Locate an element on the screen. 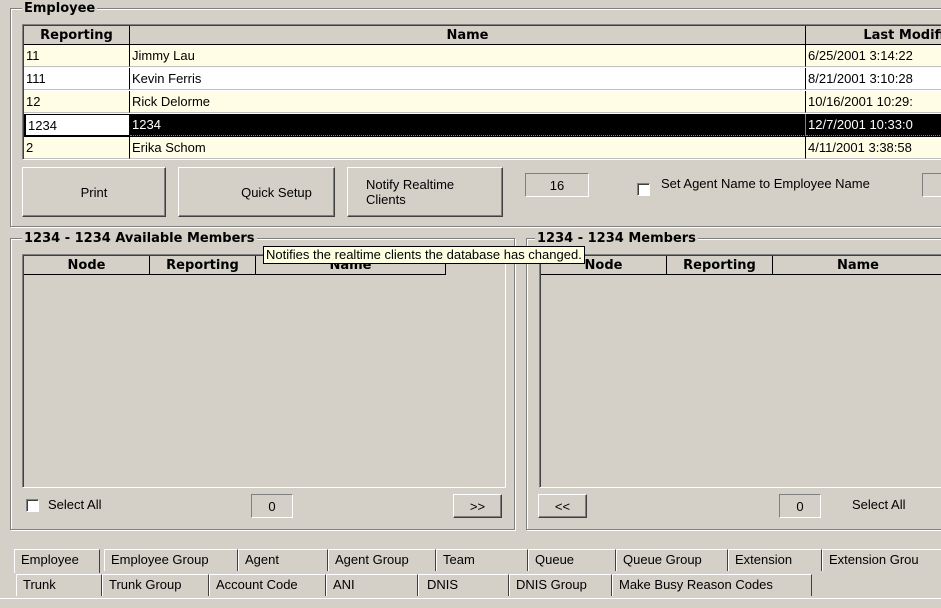  print-button: Print is located at coordinates (94, 192).